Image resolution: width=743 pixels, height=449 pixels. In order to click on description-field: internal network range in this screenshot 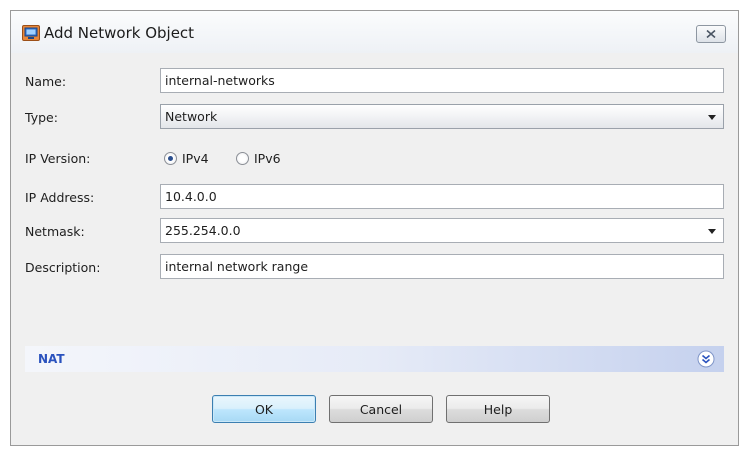, I will do `click(442, 266)`.